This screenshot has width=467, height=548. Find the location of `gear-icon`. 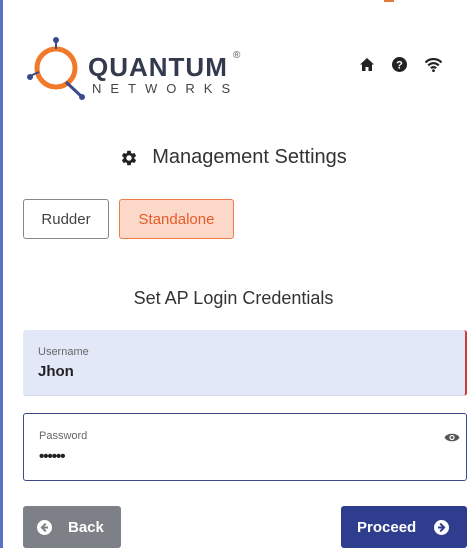

gear-icon is located at coordinates (129, 157).